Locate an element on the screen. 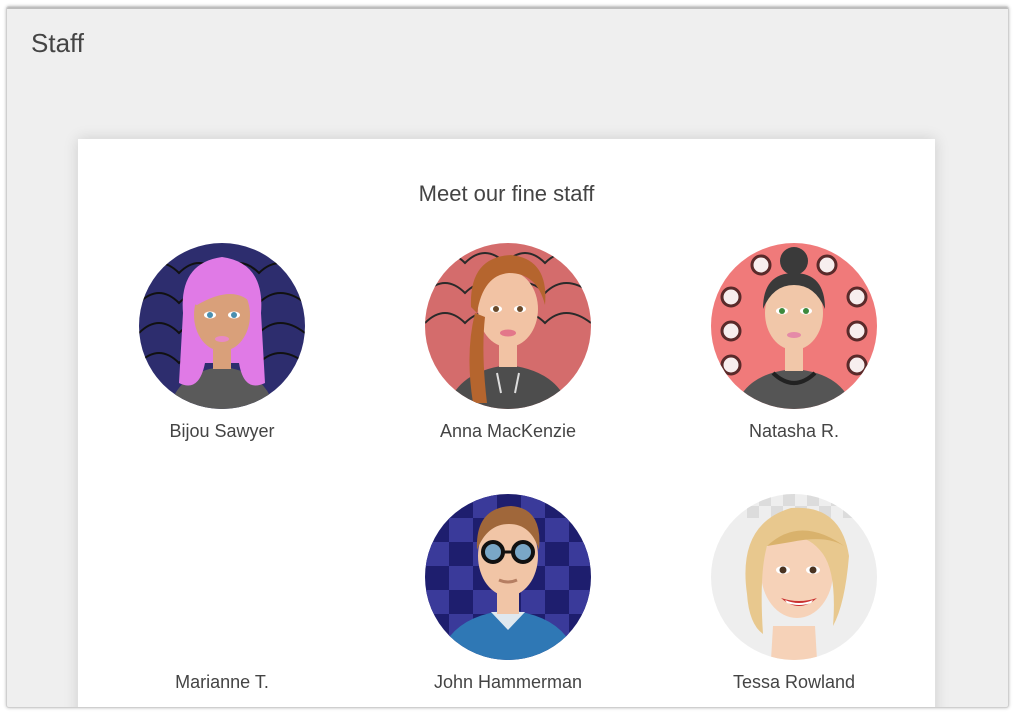 The height and width of the screenshot is (714, 1015). staff-name: Bijou Sawyer is located at coordinates (222, 431).